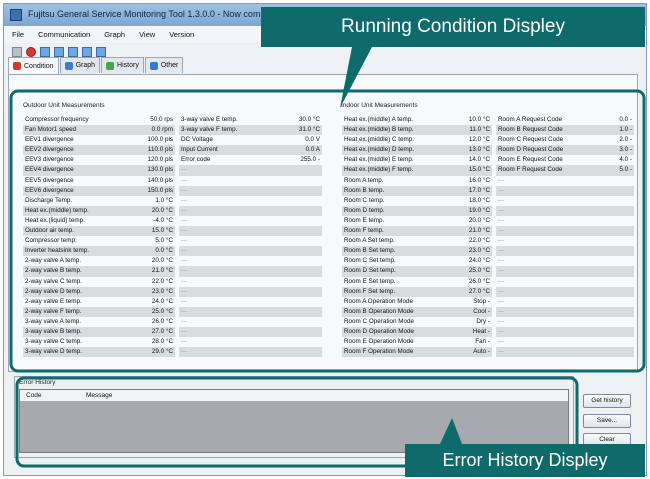 The image size is (650, 479). Describe the element at coordinates (417, 221) in the screenshot. I see `measurement-row: Room E temp. 20.0 °C` at that location.